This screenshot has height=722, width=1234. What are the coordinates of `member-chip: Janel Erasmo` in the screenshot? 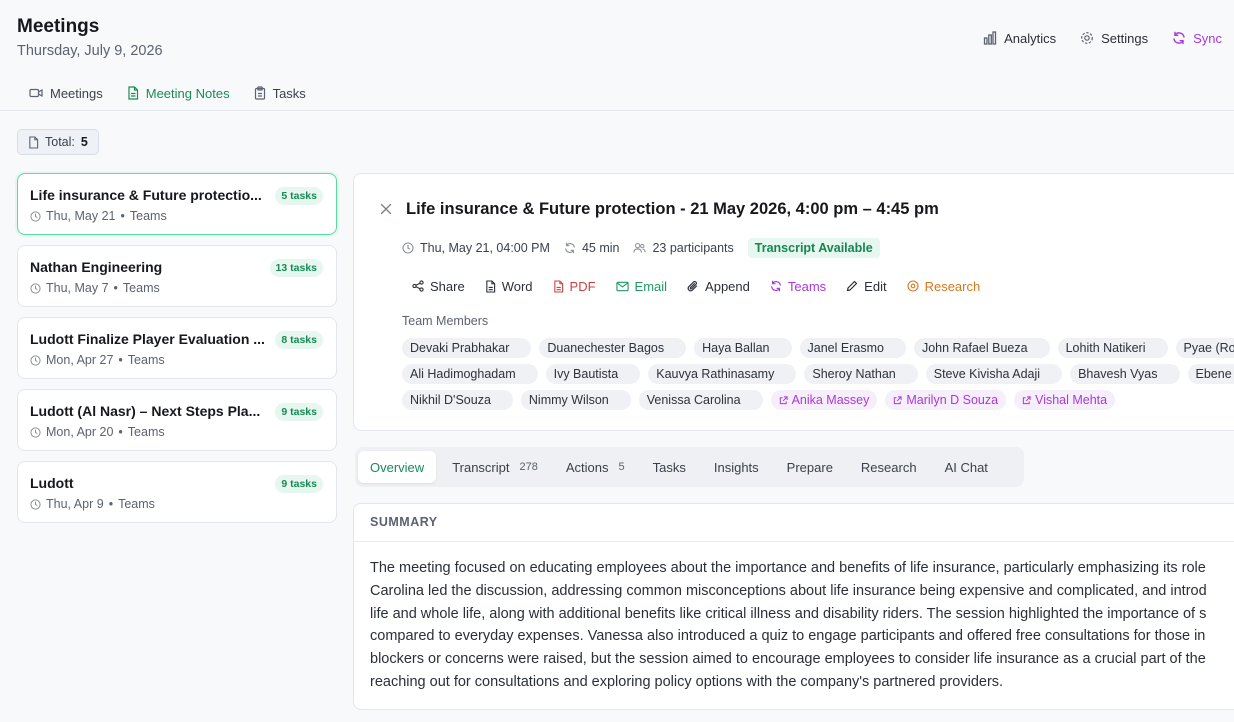 It's located at (852, 348).